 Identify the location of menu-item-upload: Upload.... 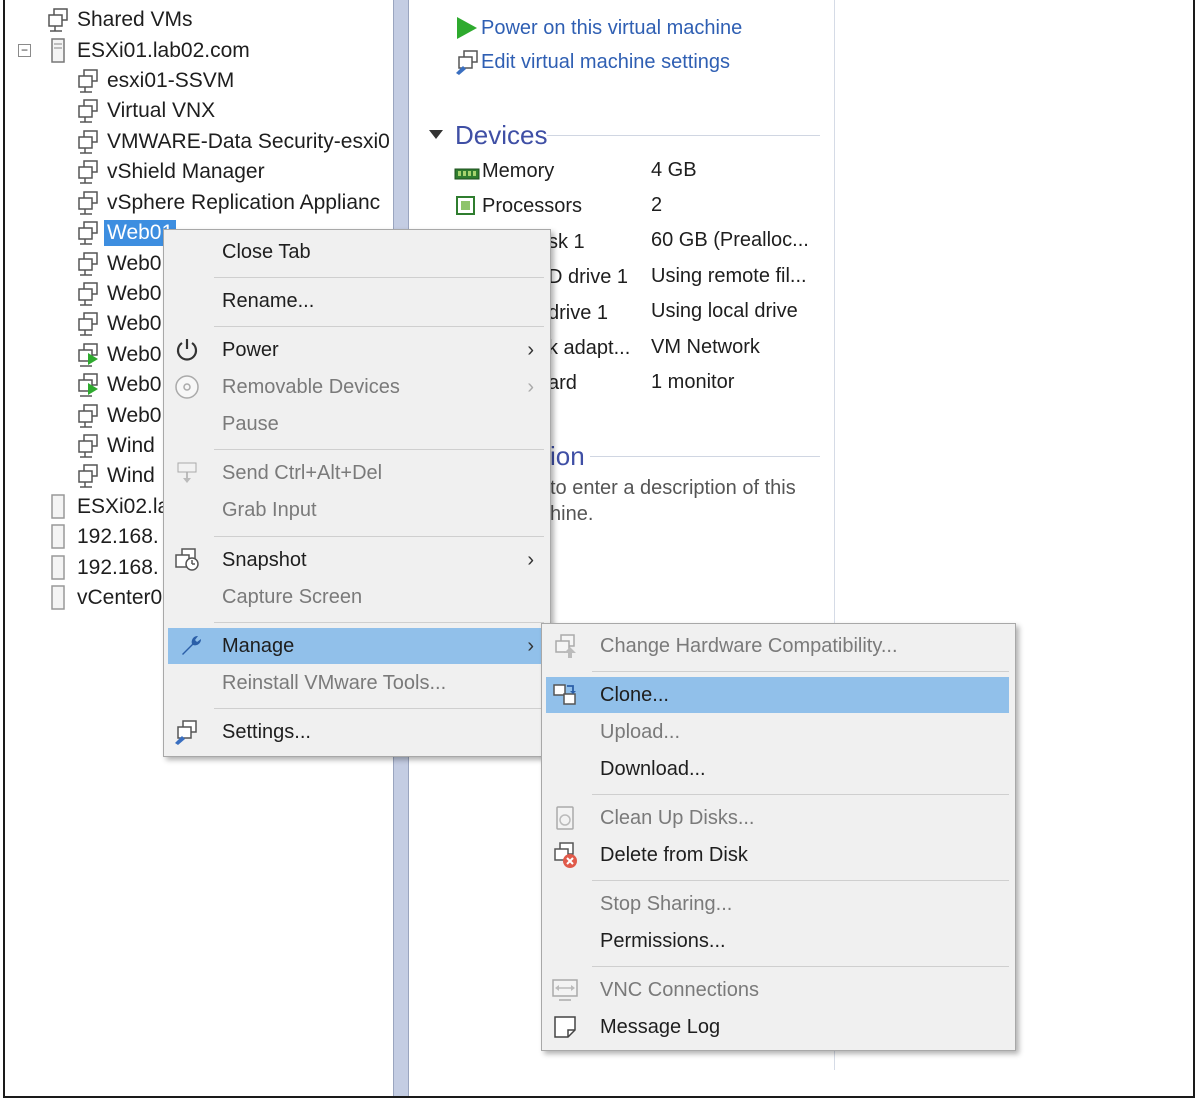
(778, 732).